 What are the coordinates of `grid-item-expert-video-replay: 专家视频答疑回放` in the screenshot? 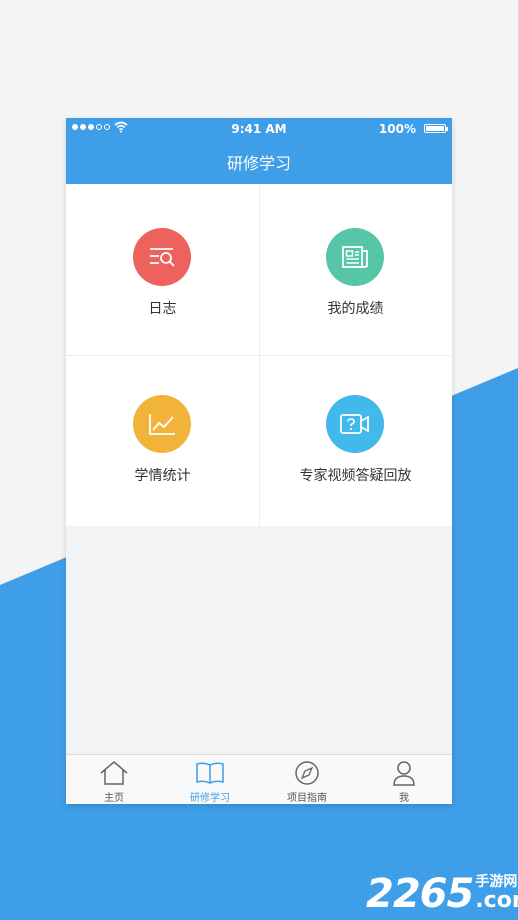 It's located at (355, 440).